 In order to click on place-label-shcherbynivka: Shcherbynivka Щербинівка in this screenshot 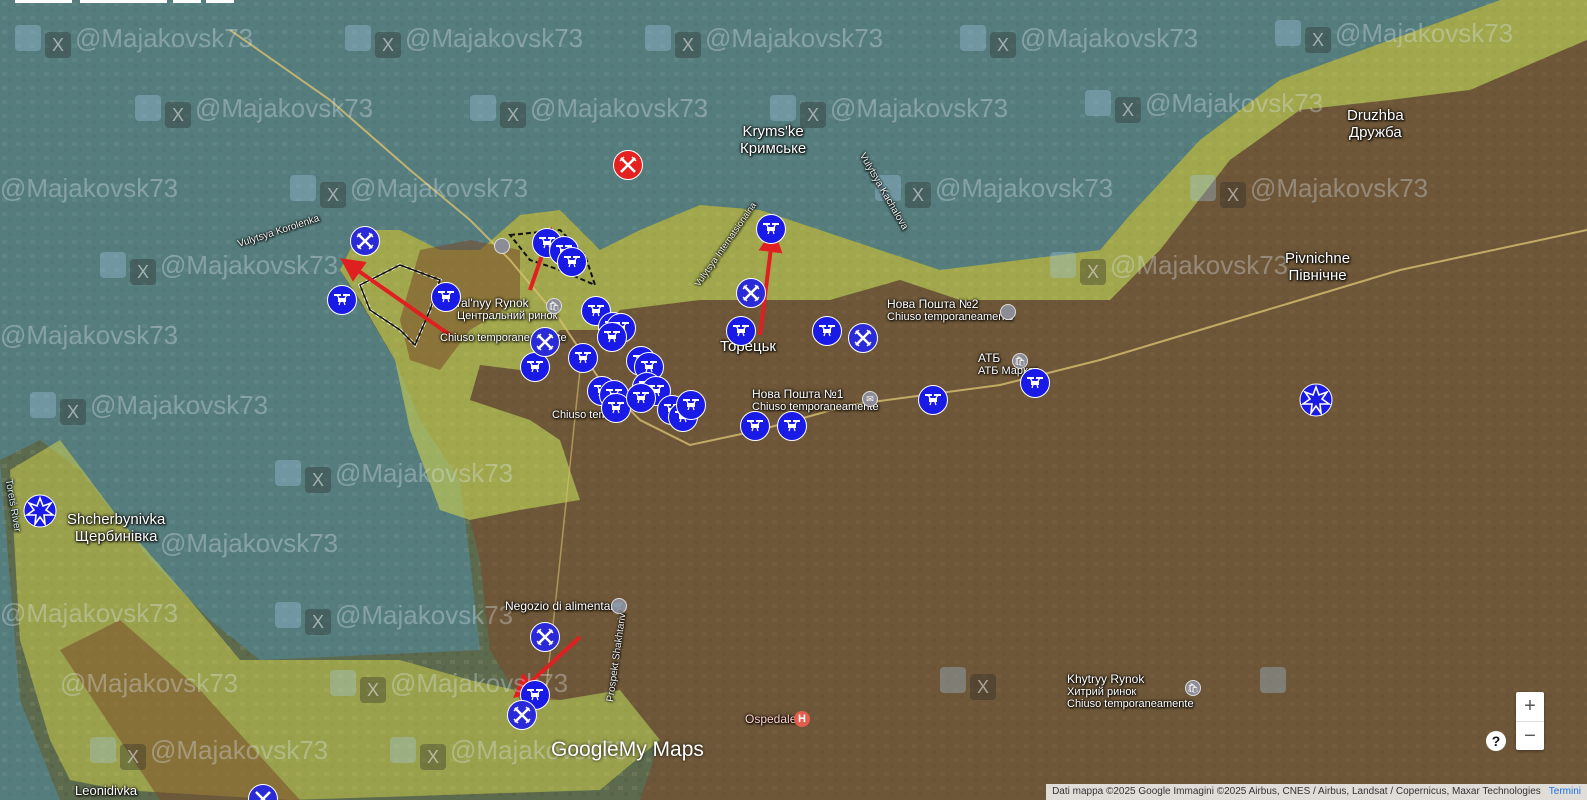, I will do `click(116, 528)`.